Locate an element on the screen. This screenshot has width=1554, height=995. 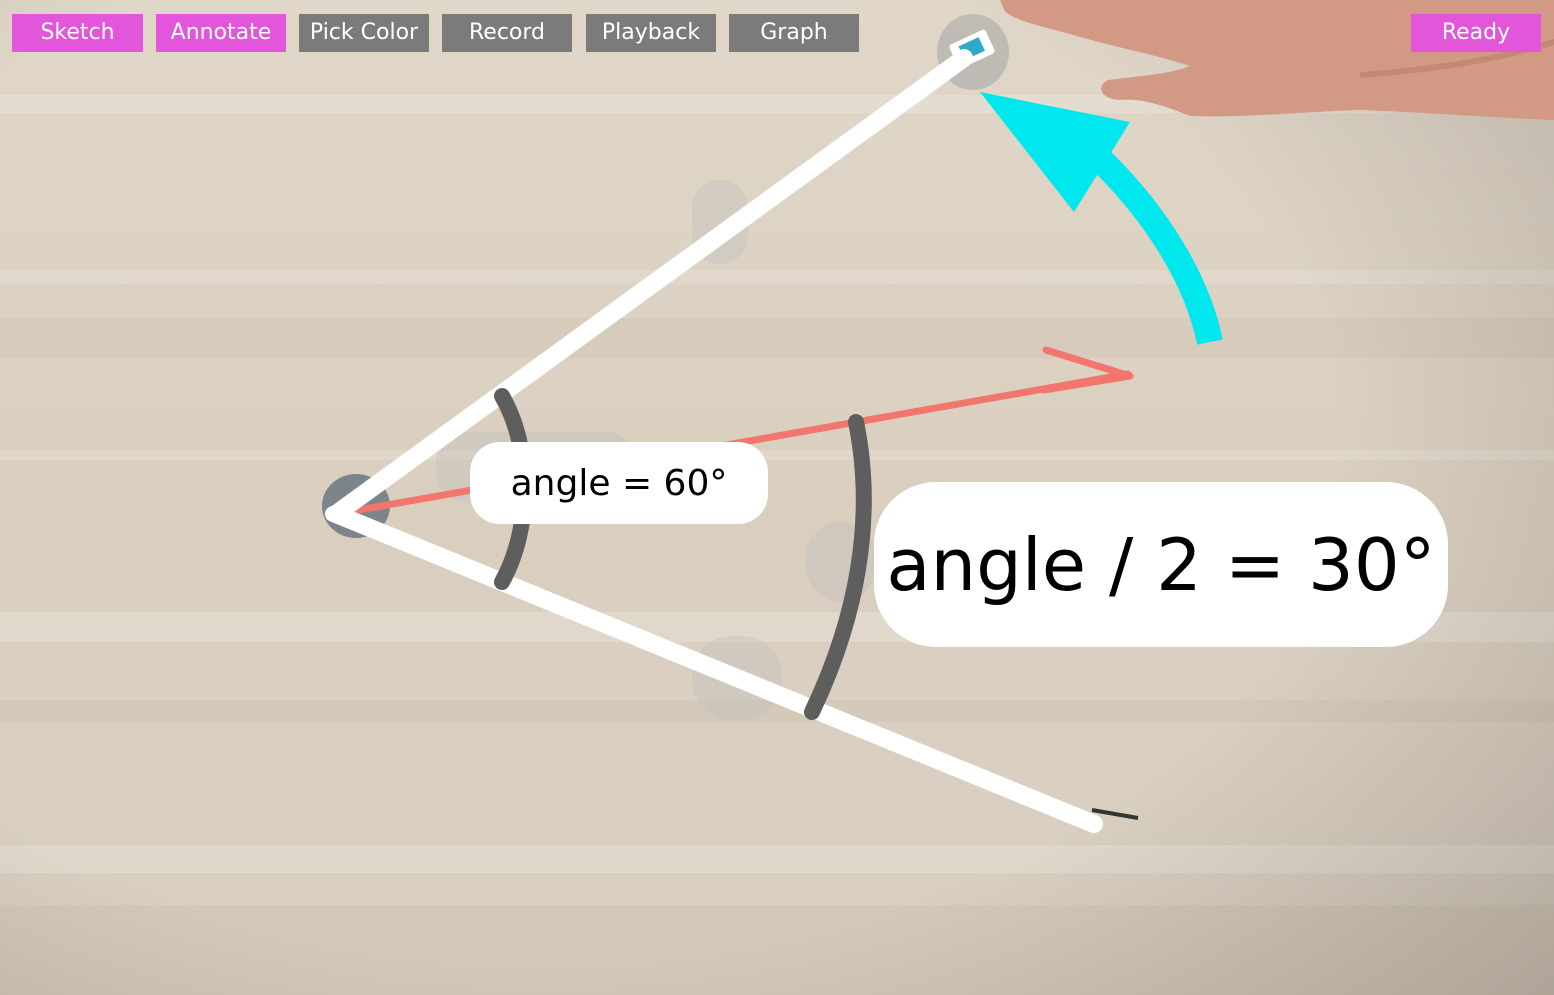
angle-label: angle = 60° is located at coordinates (619, 483).